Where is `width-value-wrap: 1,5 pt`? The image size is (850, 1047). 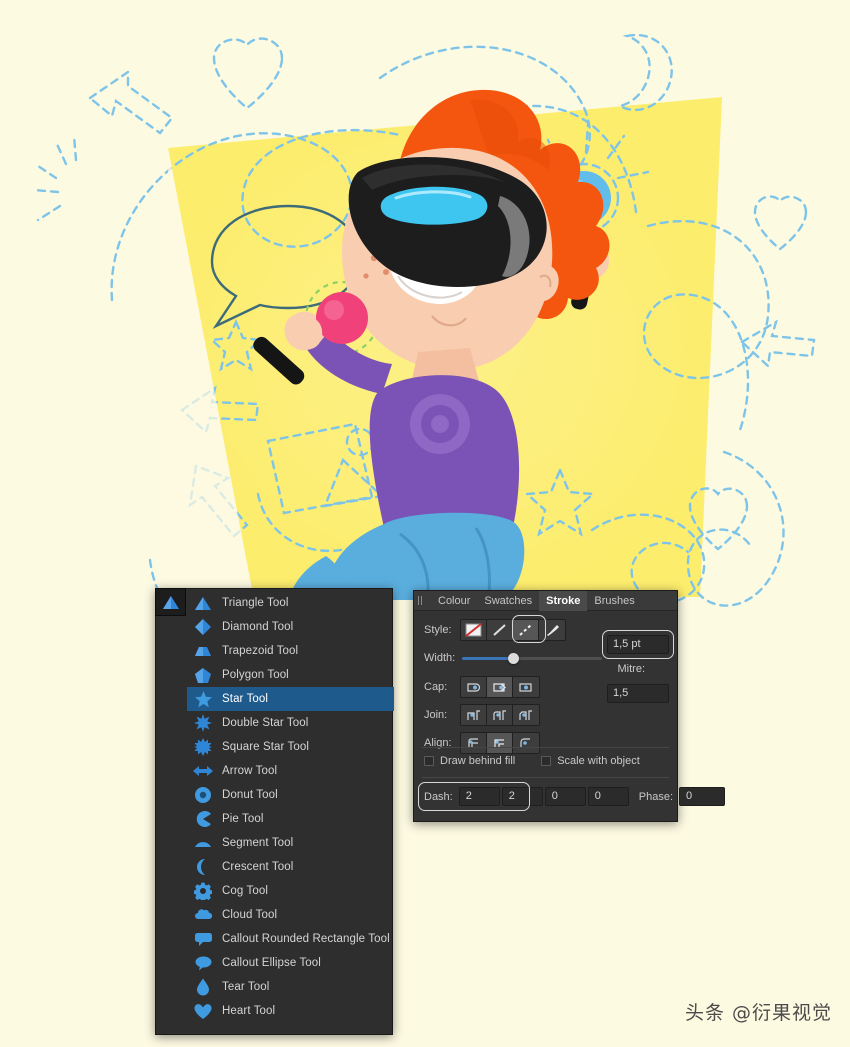
width-value-wrap: 1,5 pt is located at coordinates (638, 644).